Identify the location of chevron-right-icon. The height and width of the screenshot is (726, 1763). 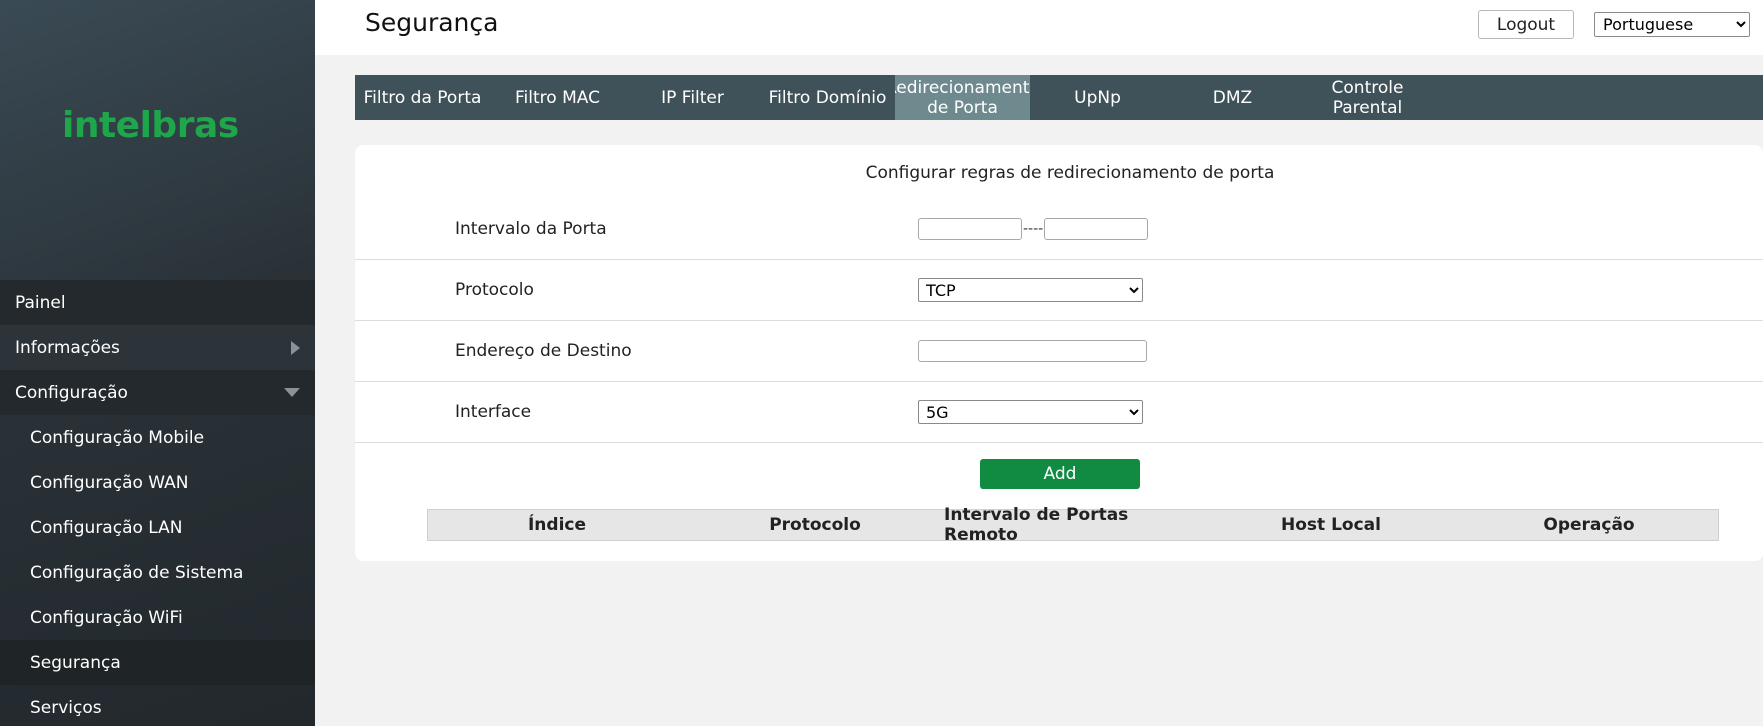
(295, 347).